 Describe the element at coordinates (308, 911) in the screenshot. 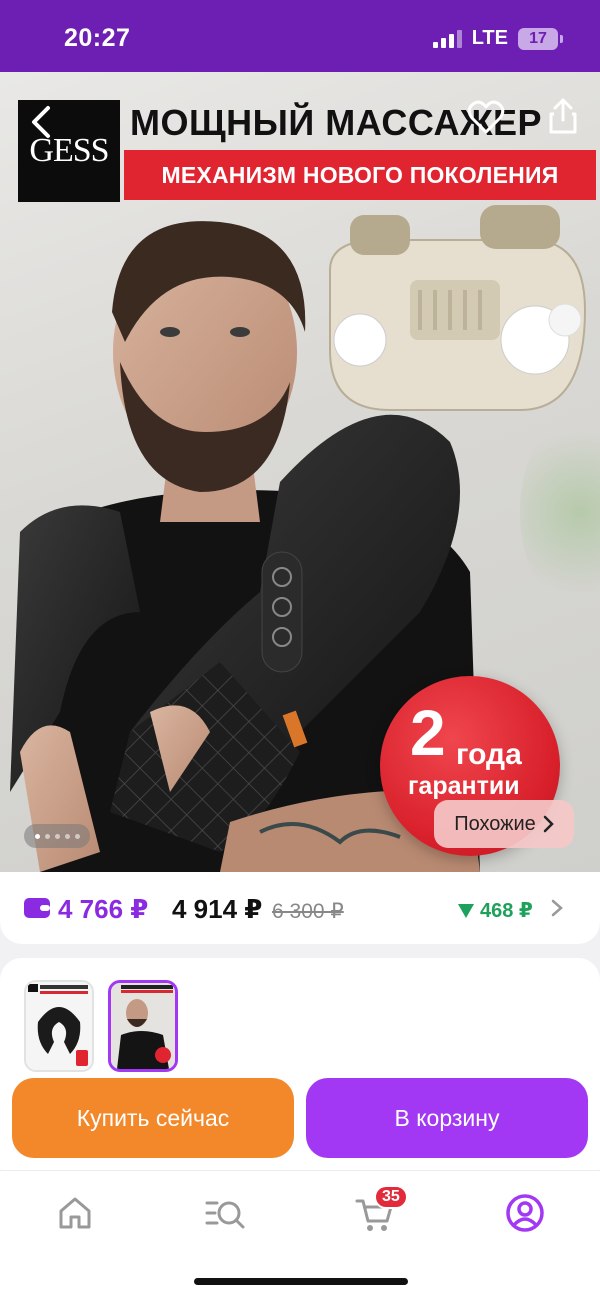

I see `old-price: 6 300 ₽` at that location.